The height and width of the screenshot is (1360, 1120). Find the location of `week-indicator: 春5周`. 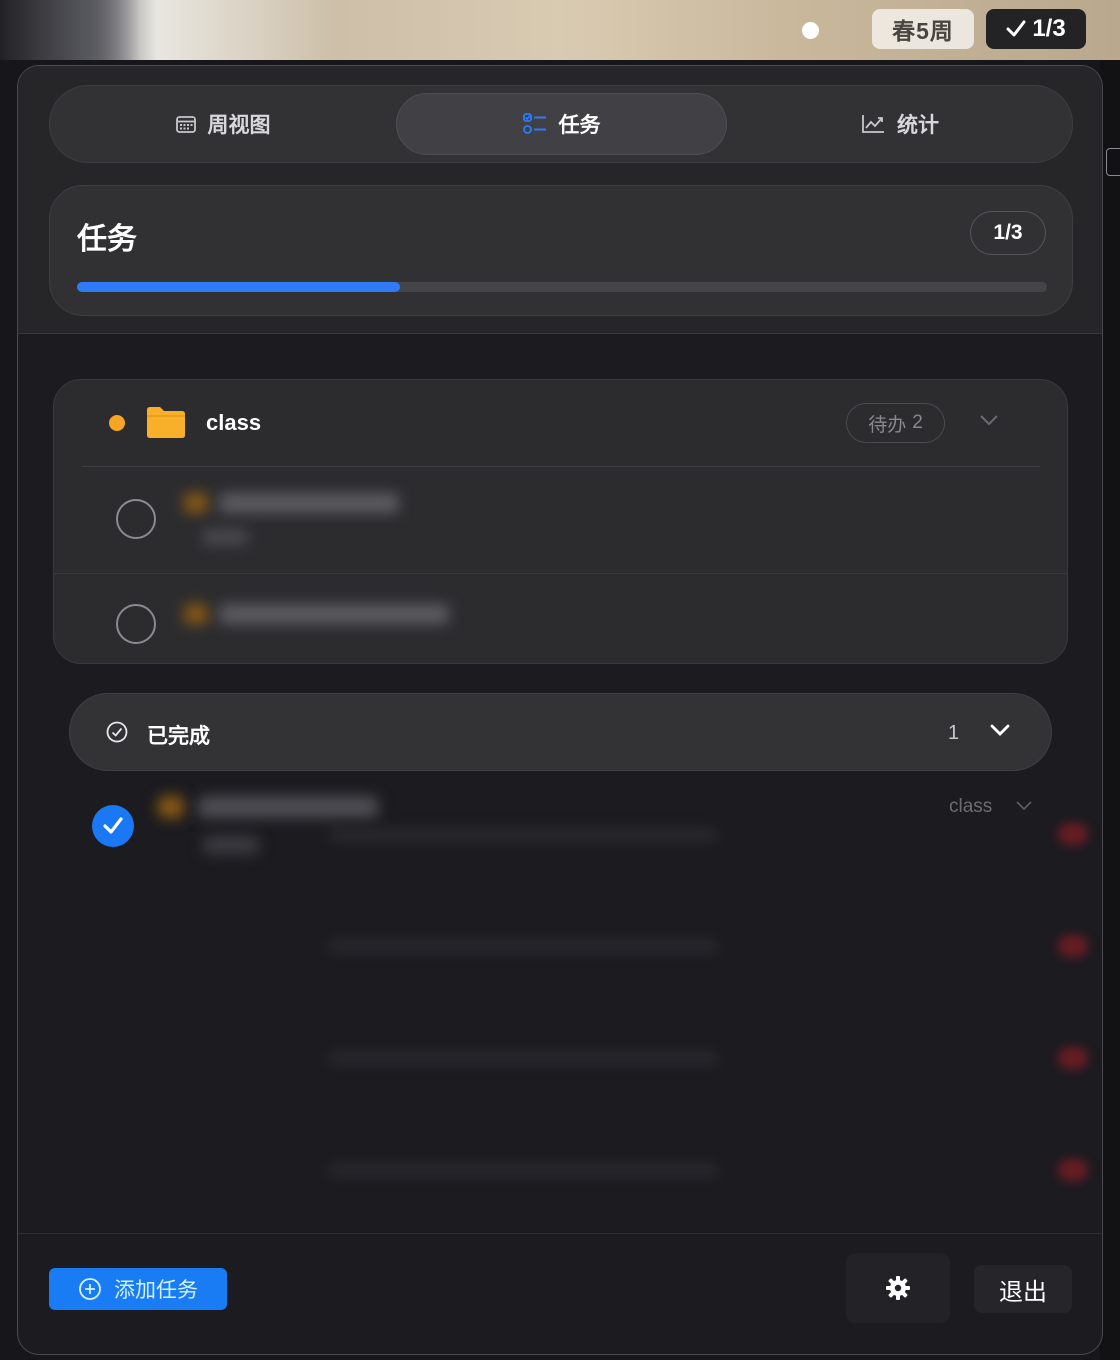

week-indicator: 春5周 is located at coordinates (923, 29).